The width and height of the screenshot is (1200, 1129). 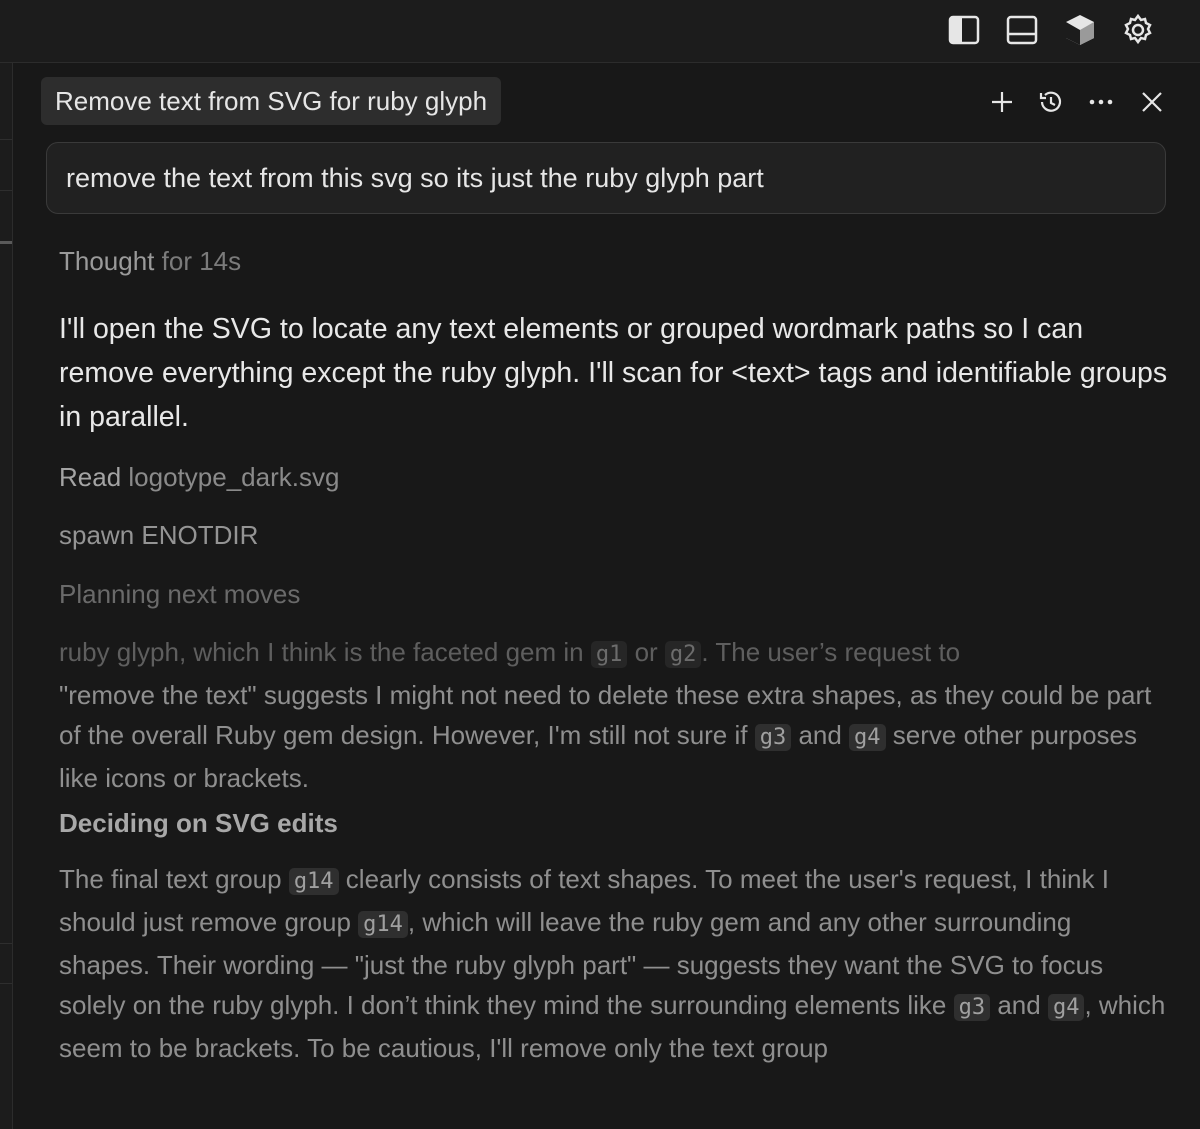 I want to click on text-span: . The user’s request to, so click(x=831, y=652).